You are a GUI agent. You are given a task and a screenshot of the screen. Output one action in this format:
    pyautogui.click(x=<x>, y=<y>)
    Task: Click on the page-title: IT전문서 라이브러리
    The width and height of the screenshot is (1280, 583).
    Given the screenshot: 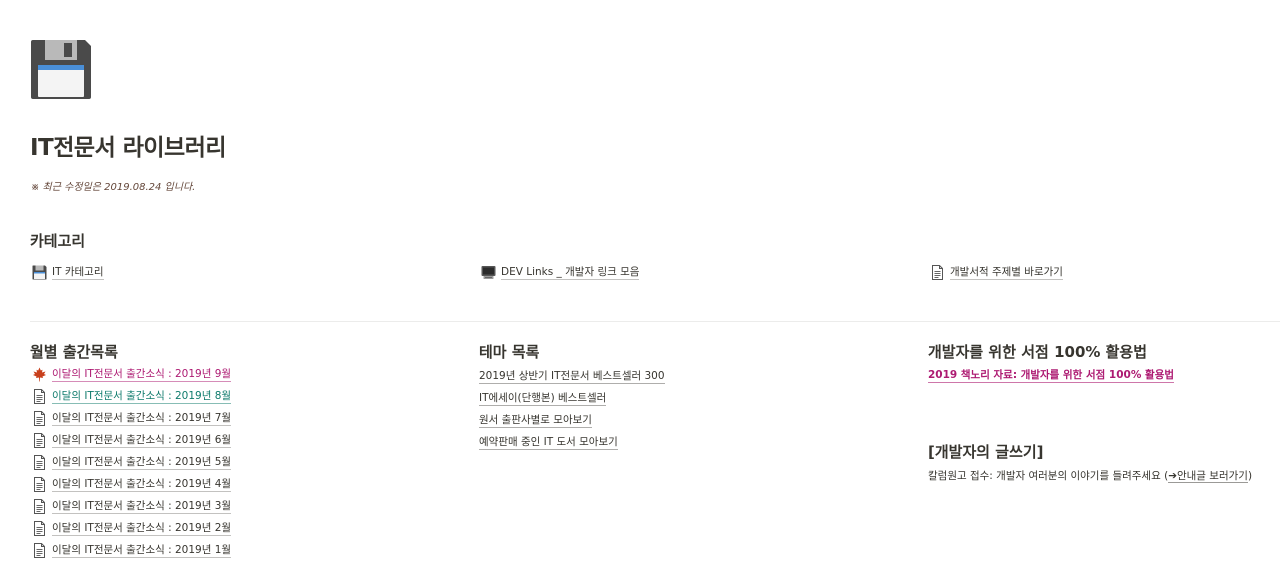 What is the action you would take?
    pyautogui.click(x=128, y=148)
    